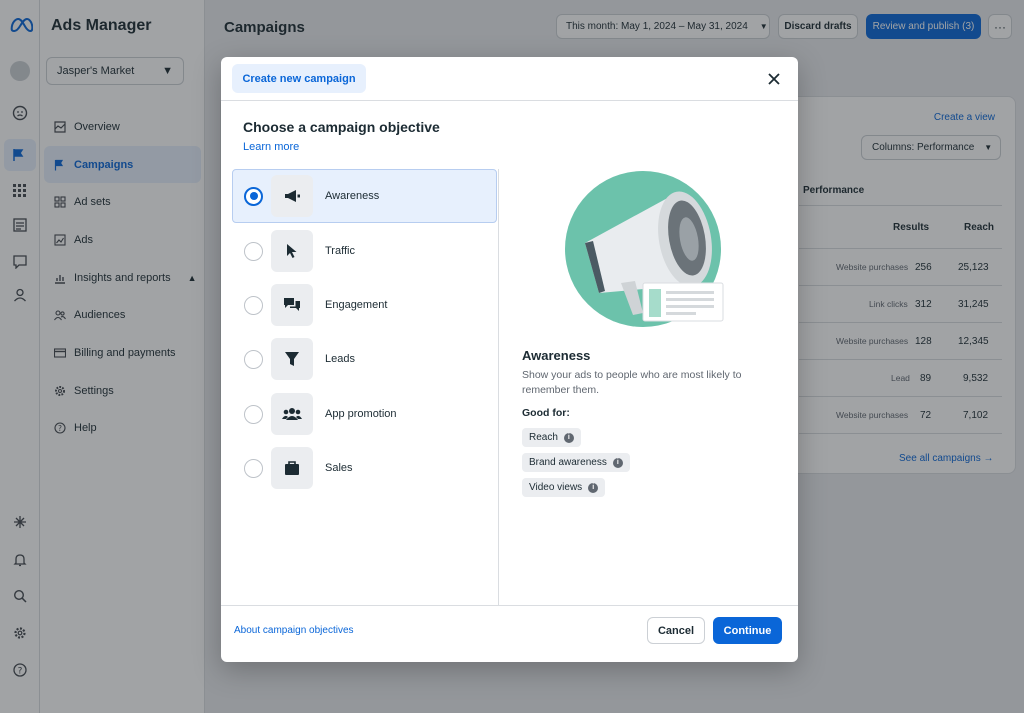 Image resolution: width=1024 pixels, height=713 pixels. I want to click on good-for-chip: Video views i, so click(564, 487).